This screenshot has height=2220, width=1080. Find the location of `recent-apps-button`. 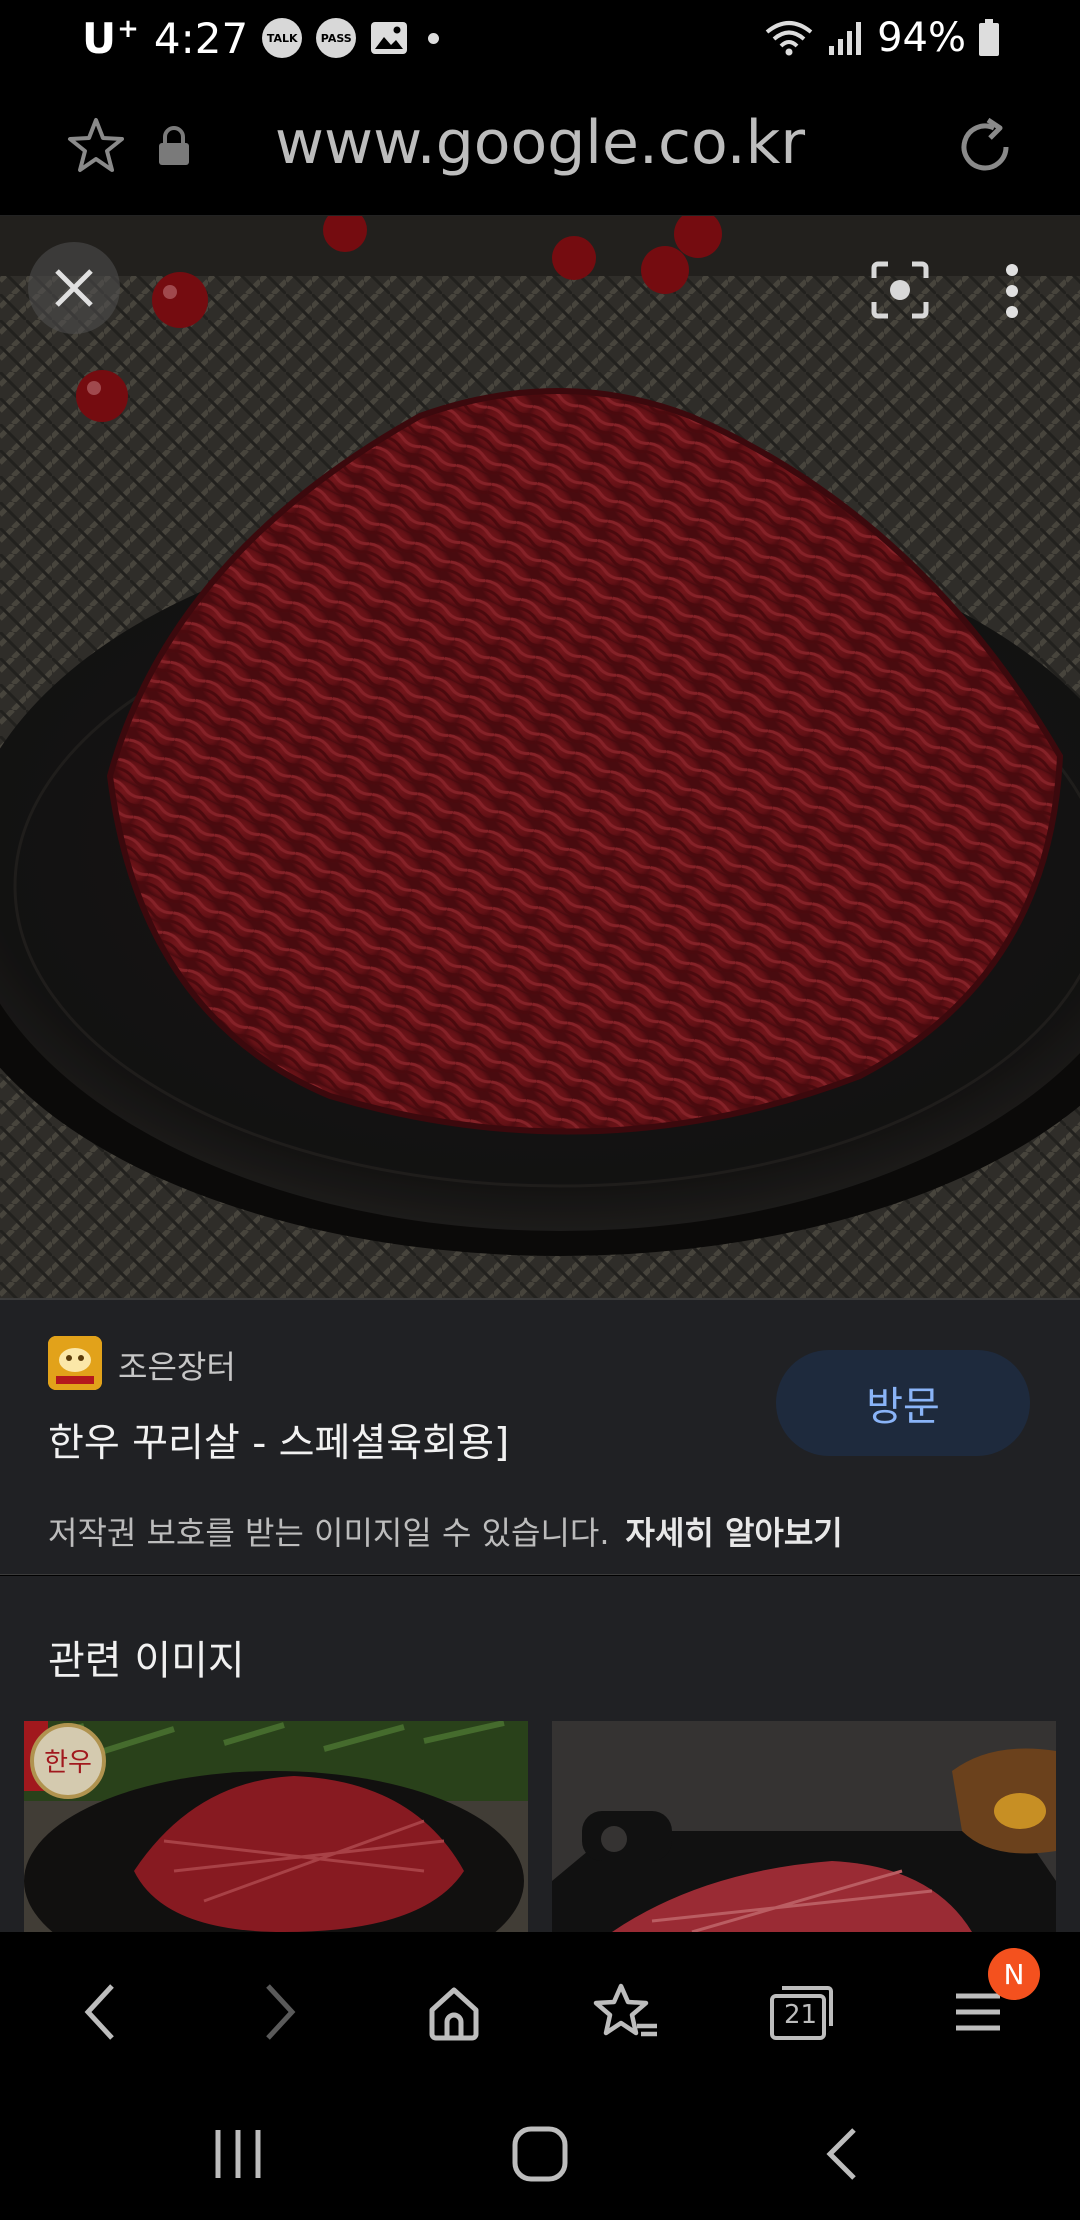

recent-apps-button is located at coordinates (238, 2154).